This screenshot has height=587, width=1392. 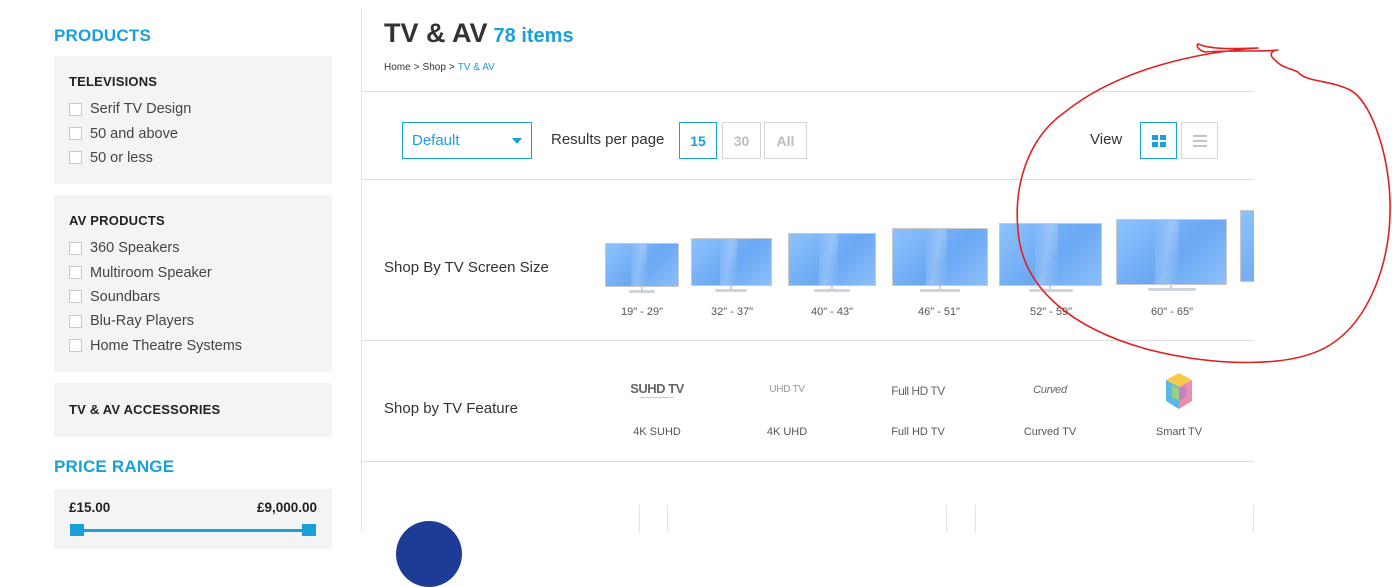 I want to click on red-circle-annotation, so click(x=1203, y=203).